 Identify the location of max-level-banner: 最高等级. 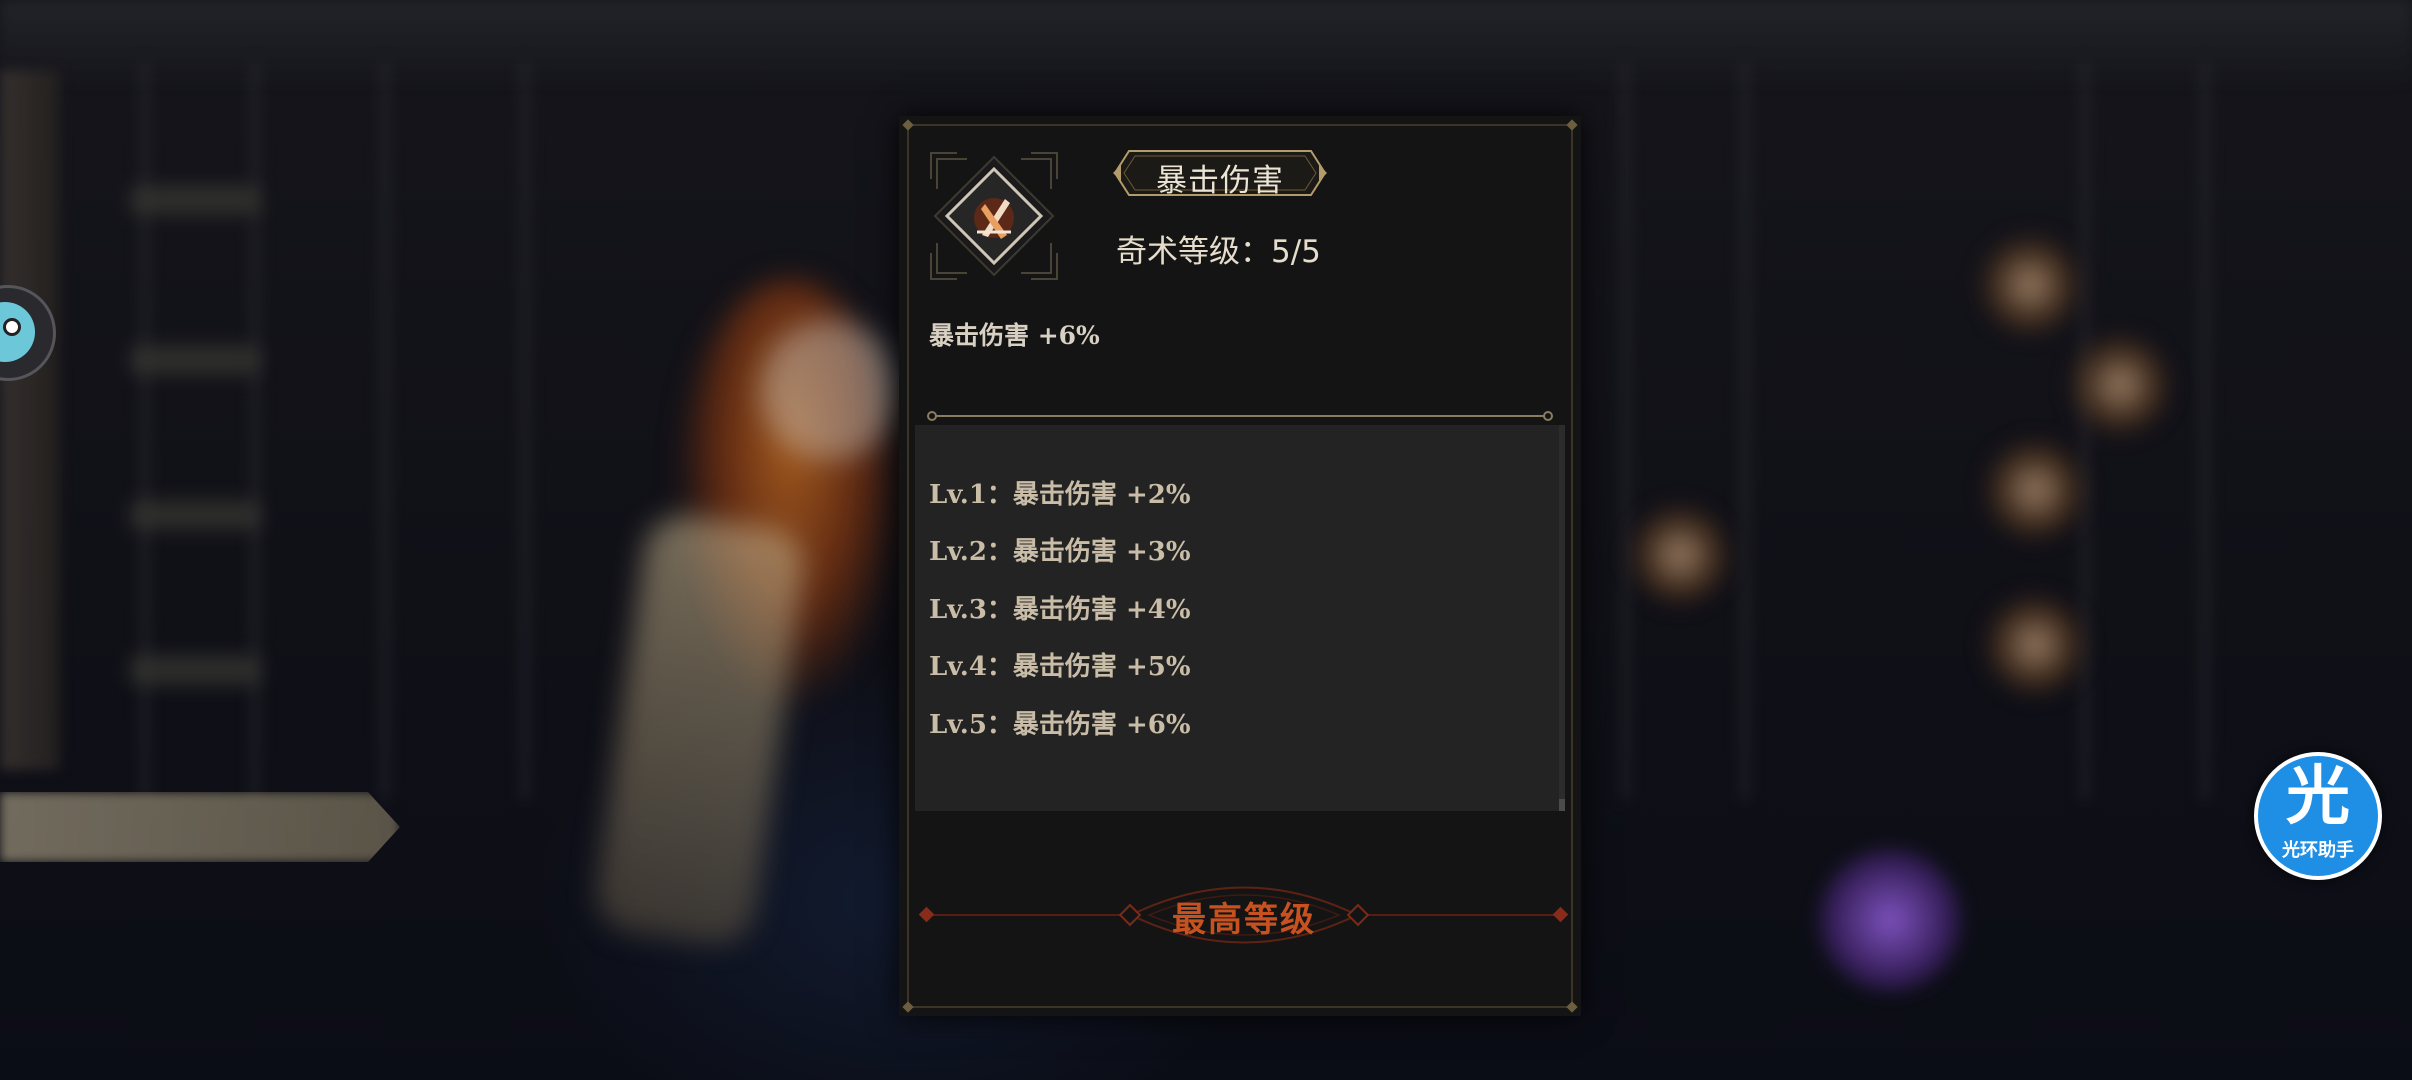
(1244, 915).